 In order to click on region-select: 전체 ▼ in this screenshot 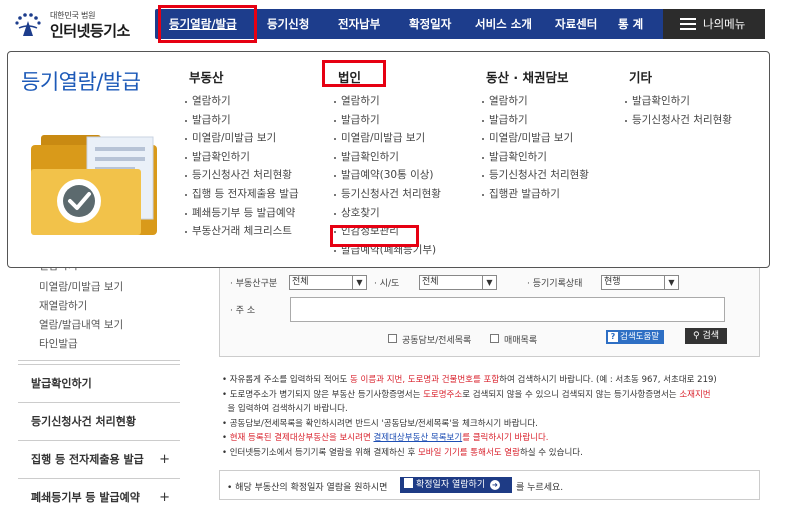, I will do `click(458, 282)`.